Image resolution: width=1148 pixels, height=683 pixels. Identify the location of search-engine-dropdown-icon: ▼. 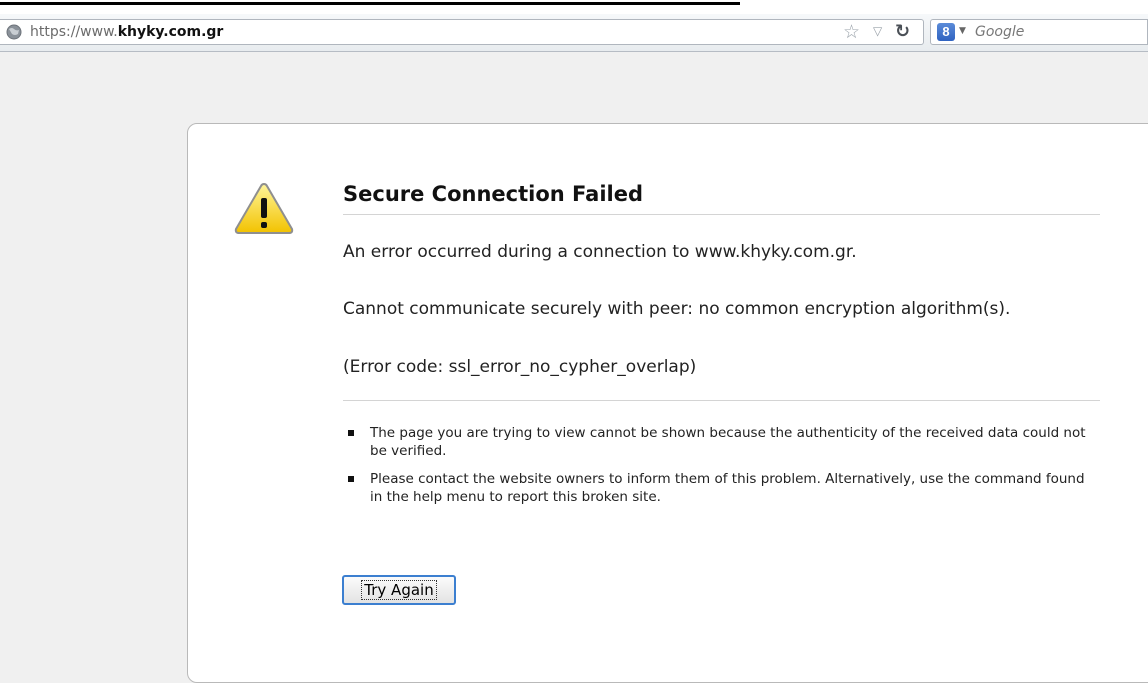
(962, 31).